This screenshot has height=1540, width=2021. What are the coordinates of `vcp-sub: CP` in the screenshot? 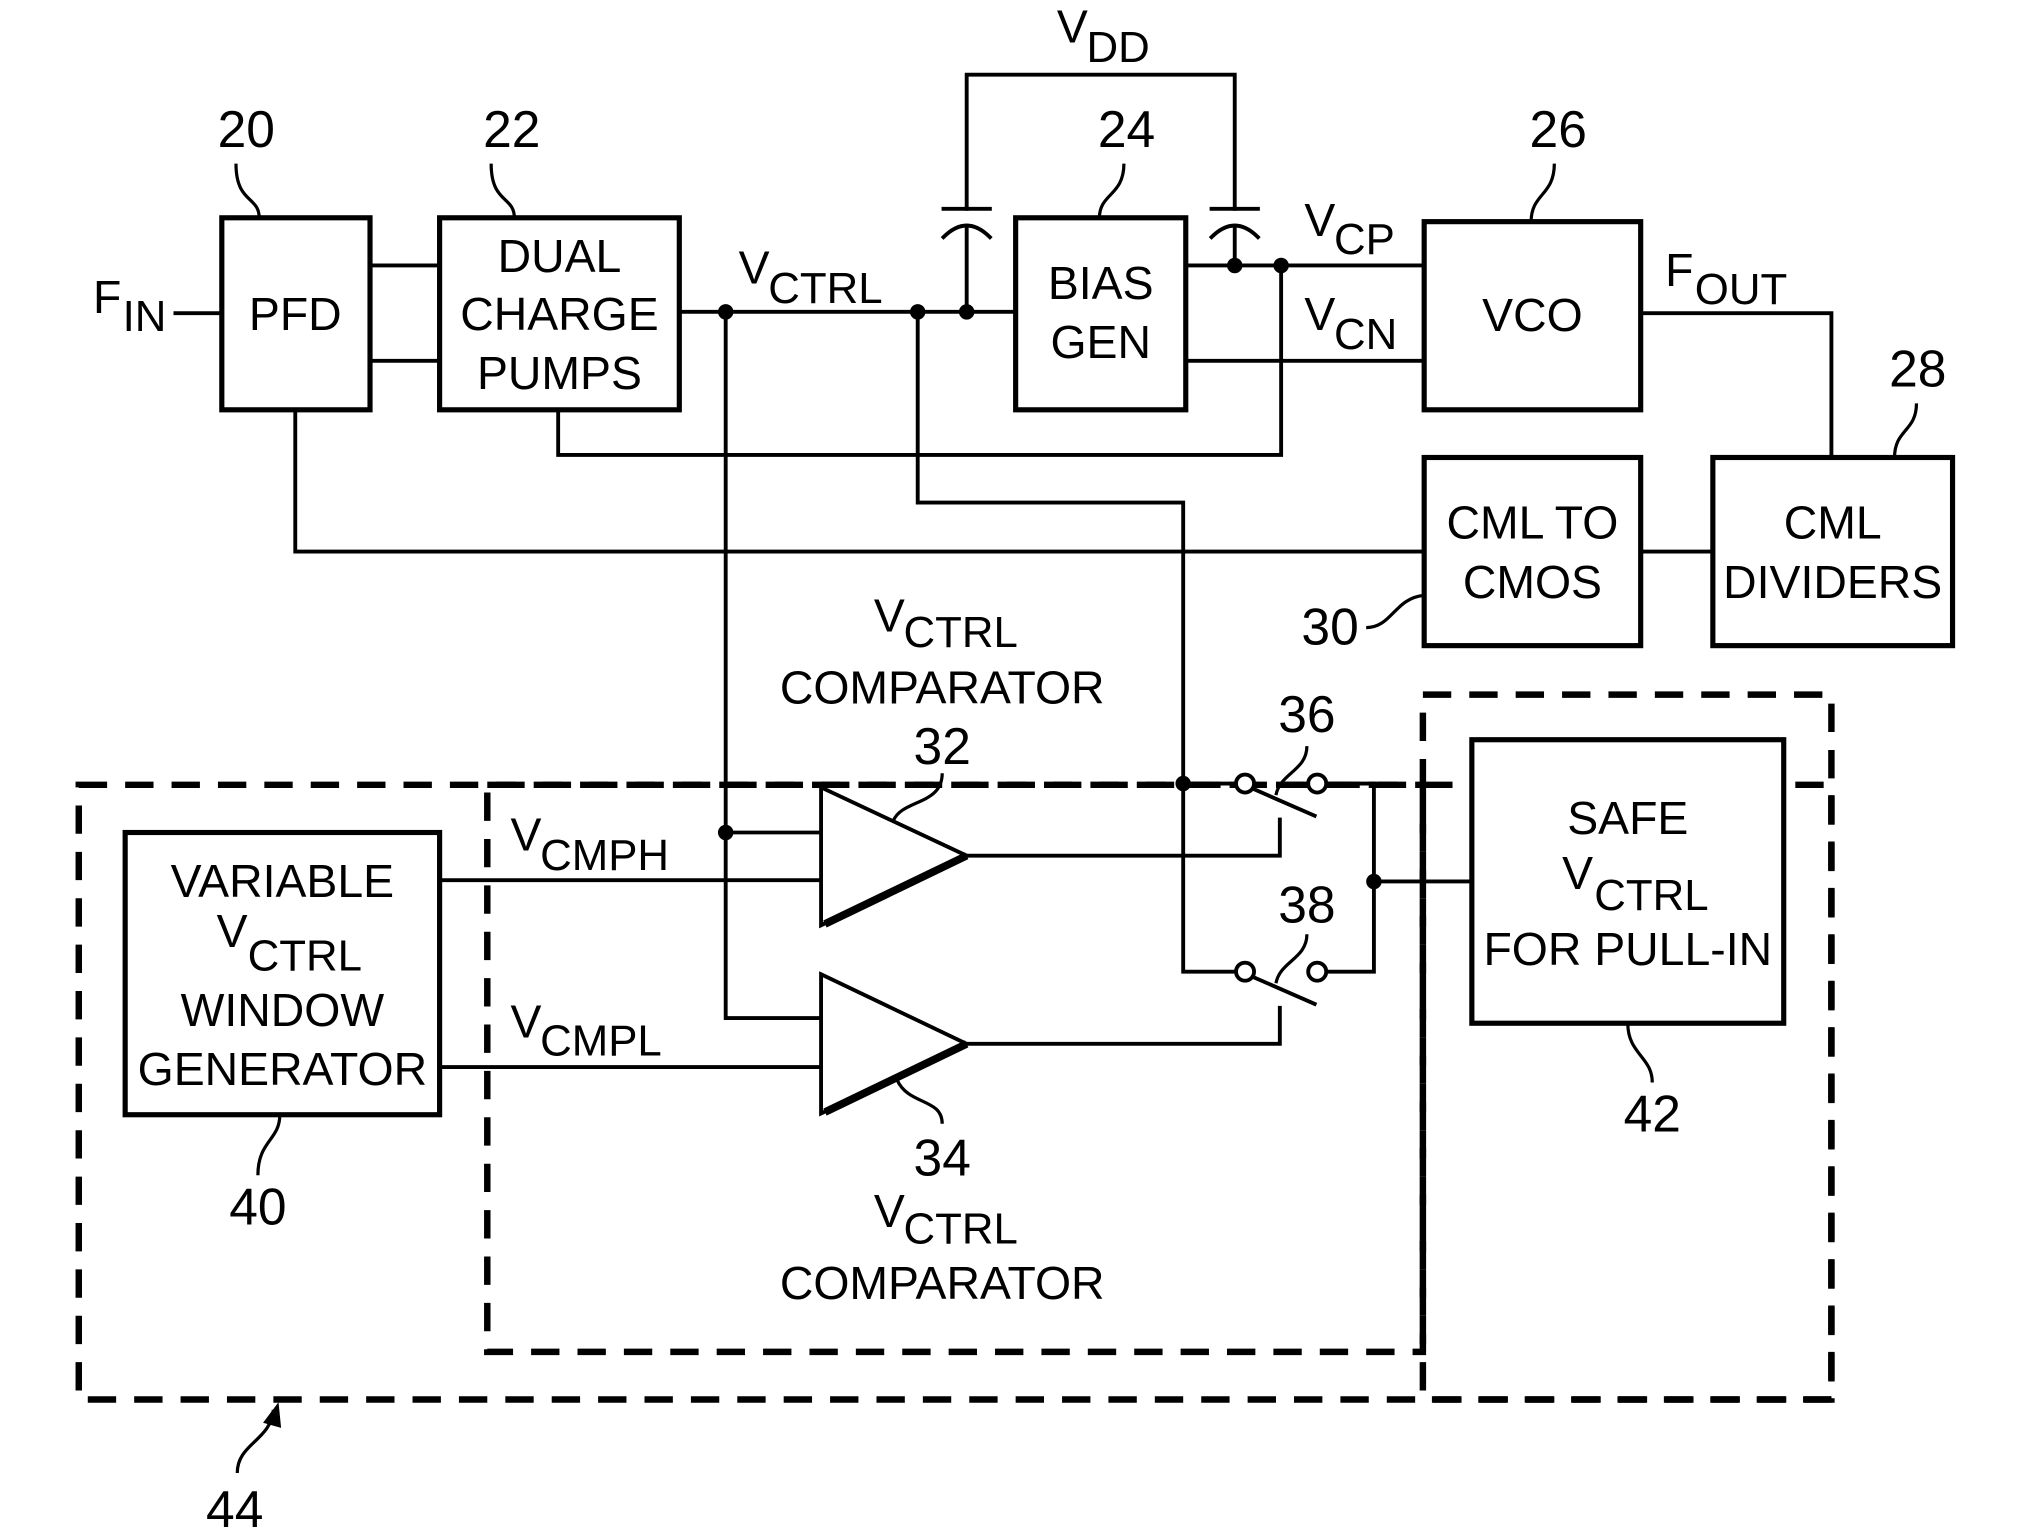 It's located at (1364, 239).